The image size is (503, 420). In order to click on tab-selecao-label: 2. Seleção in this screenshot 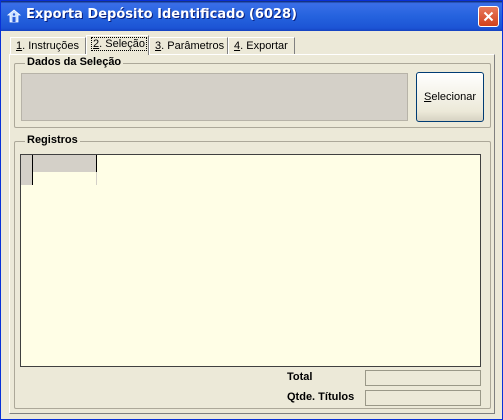, I will do `click(119, 44)`.